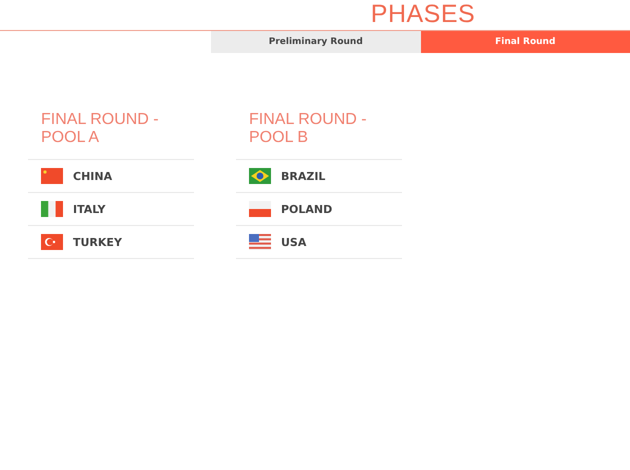 The height and width of the screenshot is (470, 630). Describe the element at coordinates (293, 242) in the screenshot. I see `team-name: USA` at that location.